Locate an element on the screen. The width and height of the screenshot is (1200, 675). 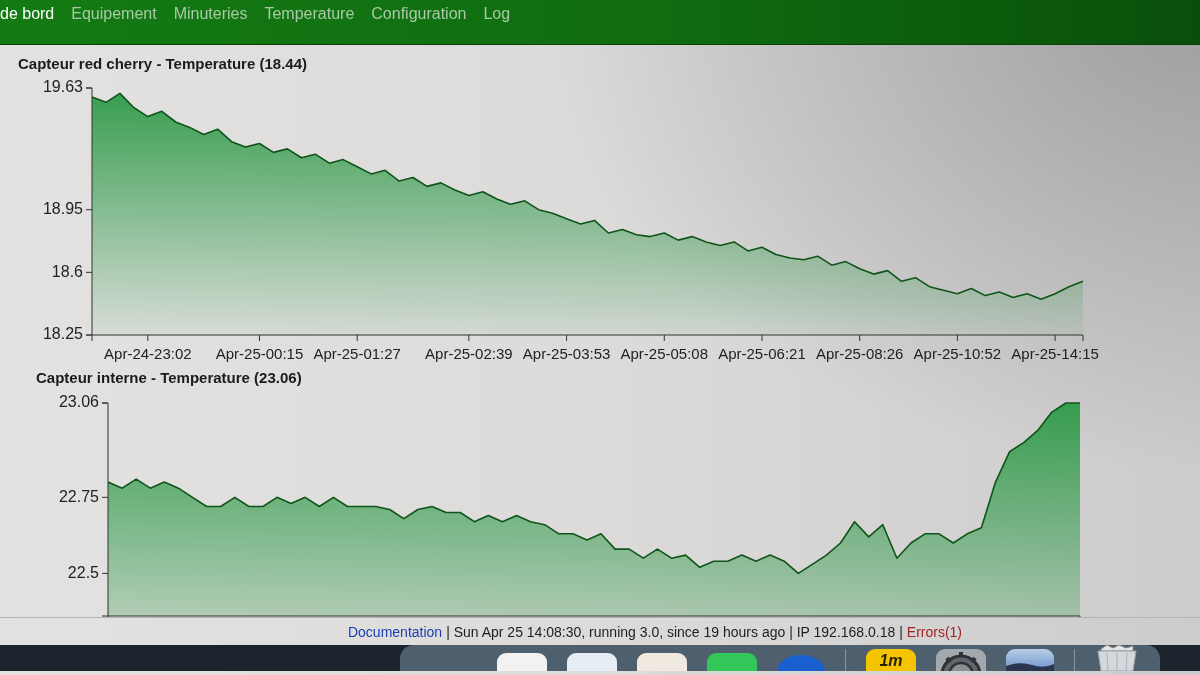
y-tick-label: 18.95 is located at coordinates (62, 208).